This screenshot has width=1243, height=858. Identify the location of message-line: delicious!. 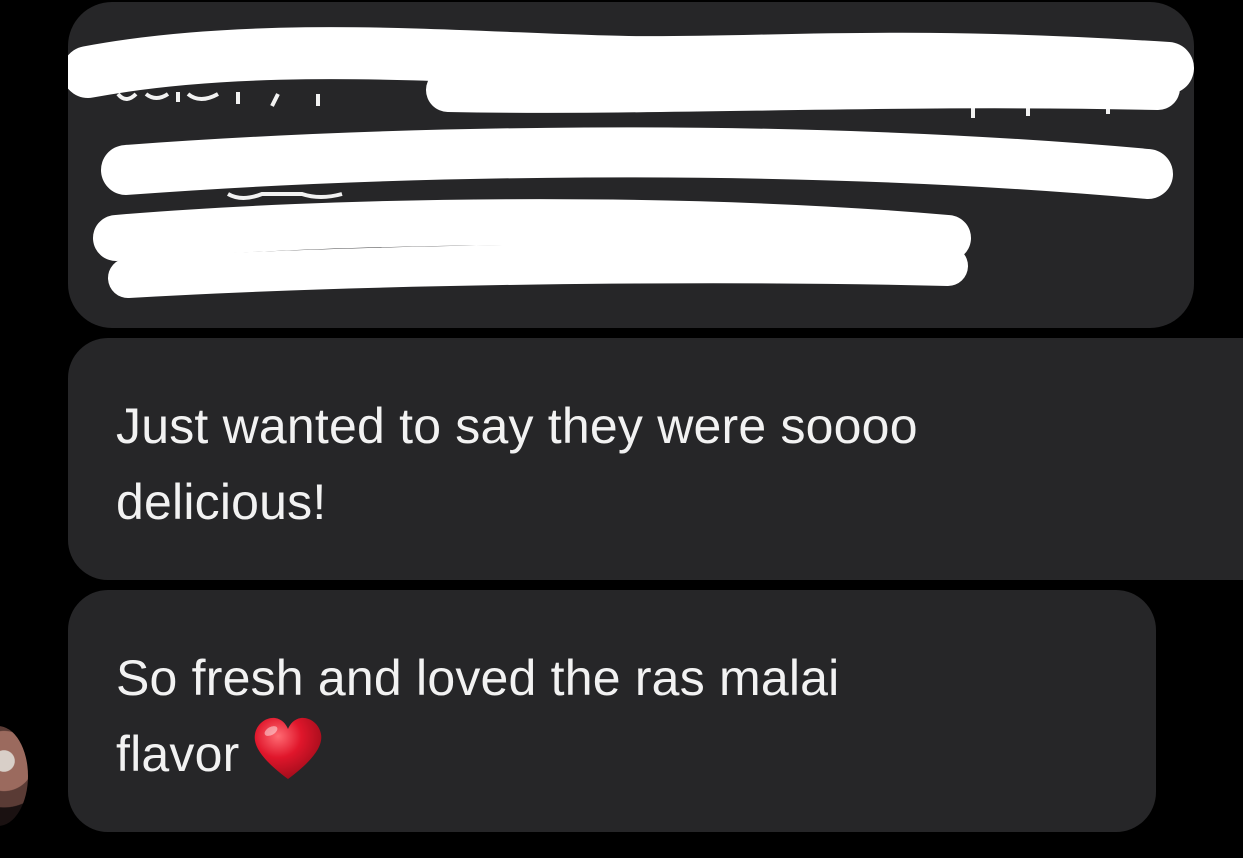
(221, 502).